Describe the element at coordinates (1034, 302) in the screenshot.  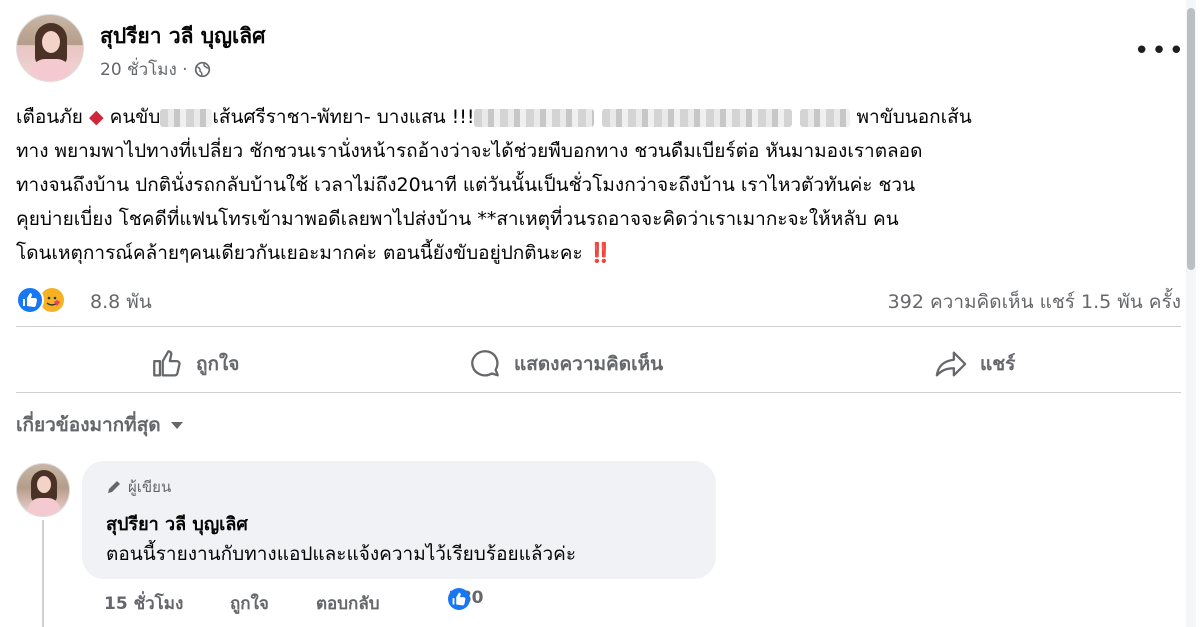
I see `comments-shares-count: 392 ความคิดเห็น แชร์ 1.5 พัน ครั้ง` at that location.